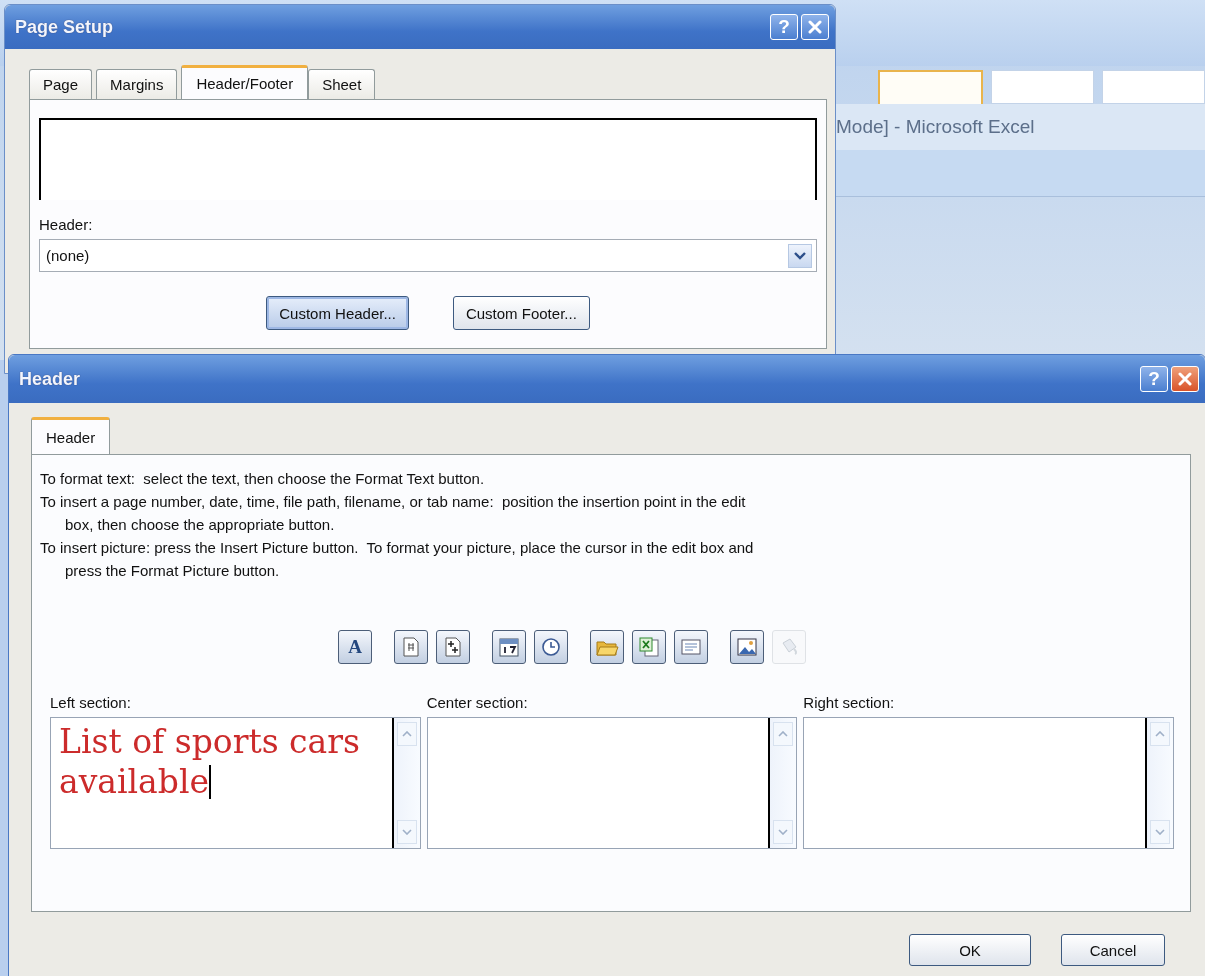  I want to click on clock-icon, so click(551, 647).